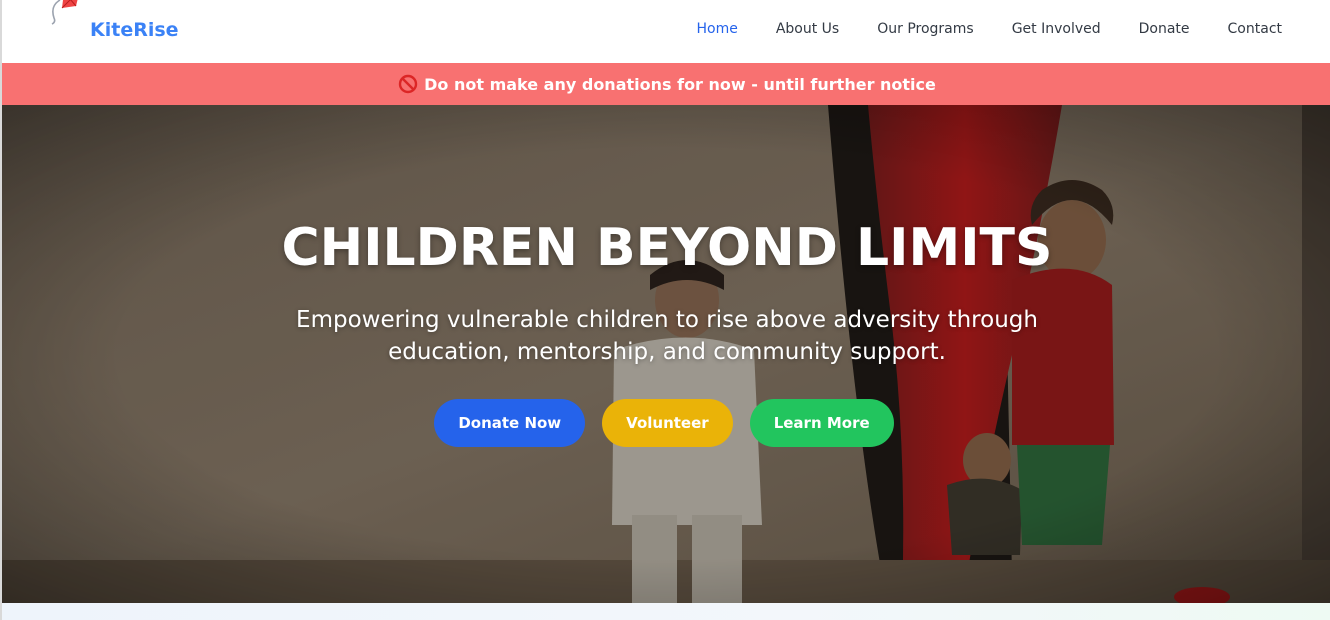 Image resolution: width=1330 pixels, height=620 pixels. Describe the element at coordinates (667, 248) in the screenshot. I see `hero-title: CHILDREN BEYOND LIMITS` at that location.